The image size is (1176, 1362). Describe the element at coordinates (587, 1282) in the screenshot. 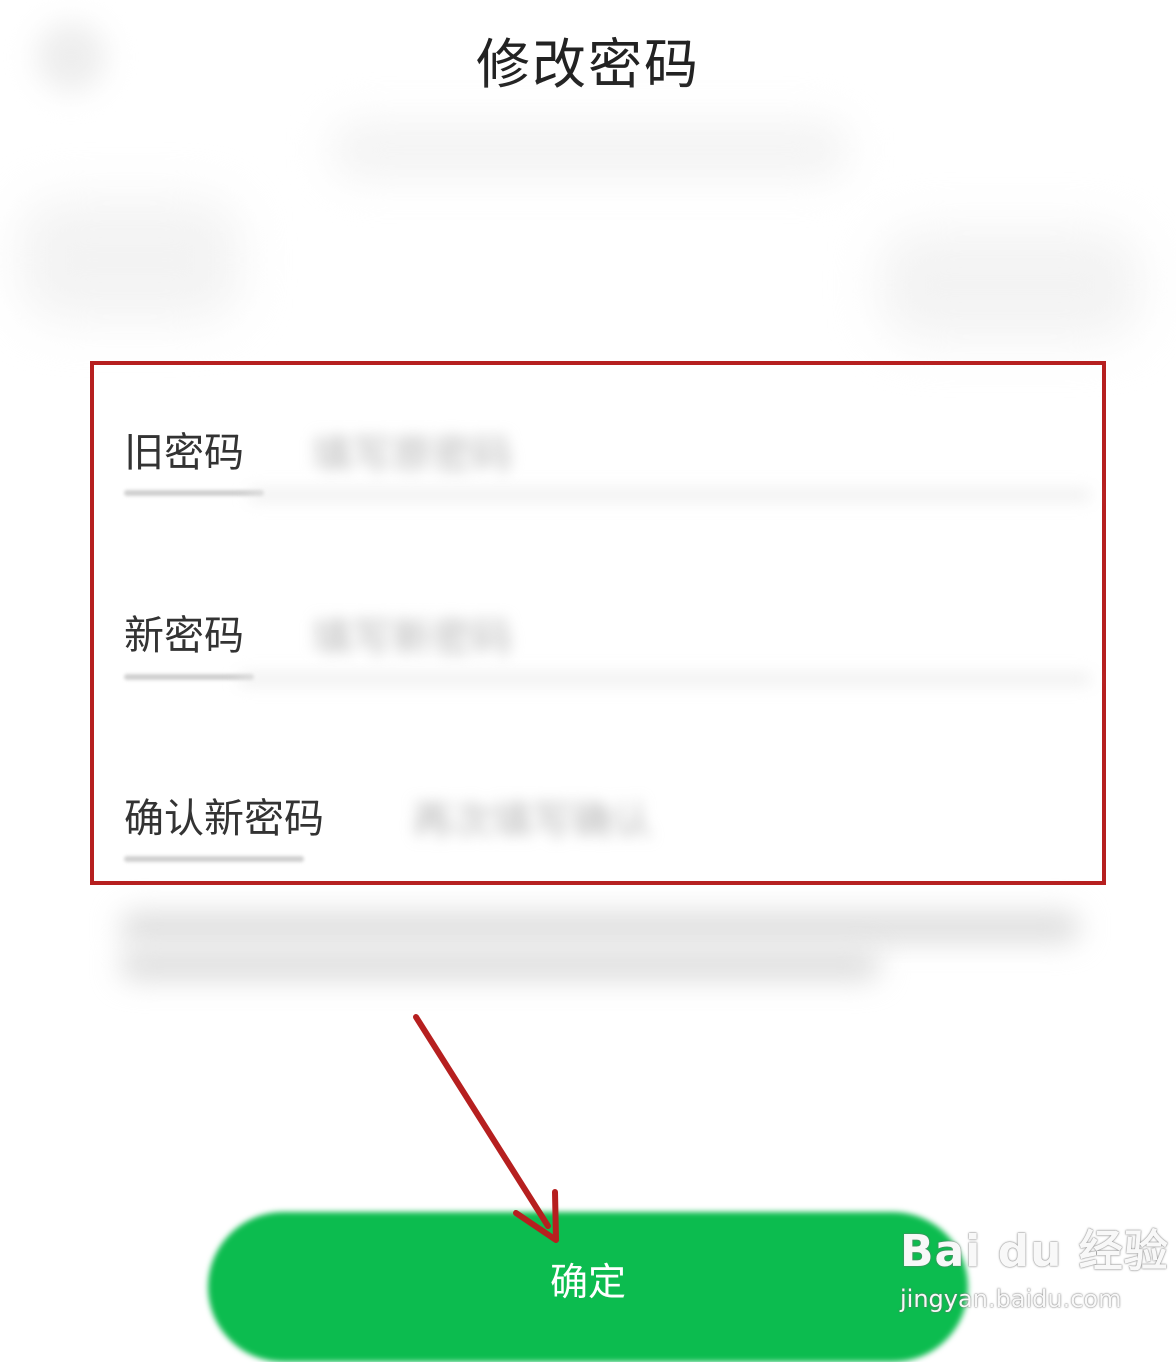

I see `confirm-button-label: 确定` at that location.